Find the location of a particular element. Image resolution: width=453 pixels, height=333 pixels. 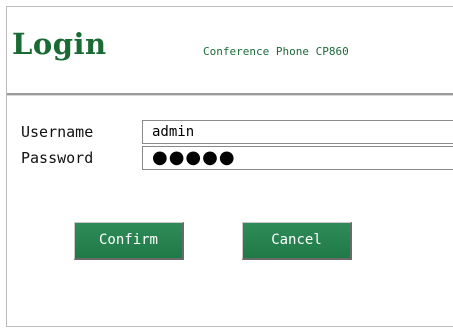

page-title: Login is located at coordinates (59, 44).